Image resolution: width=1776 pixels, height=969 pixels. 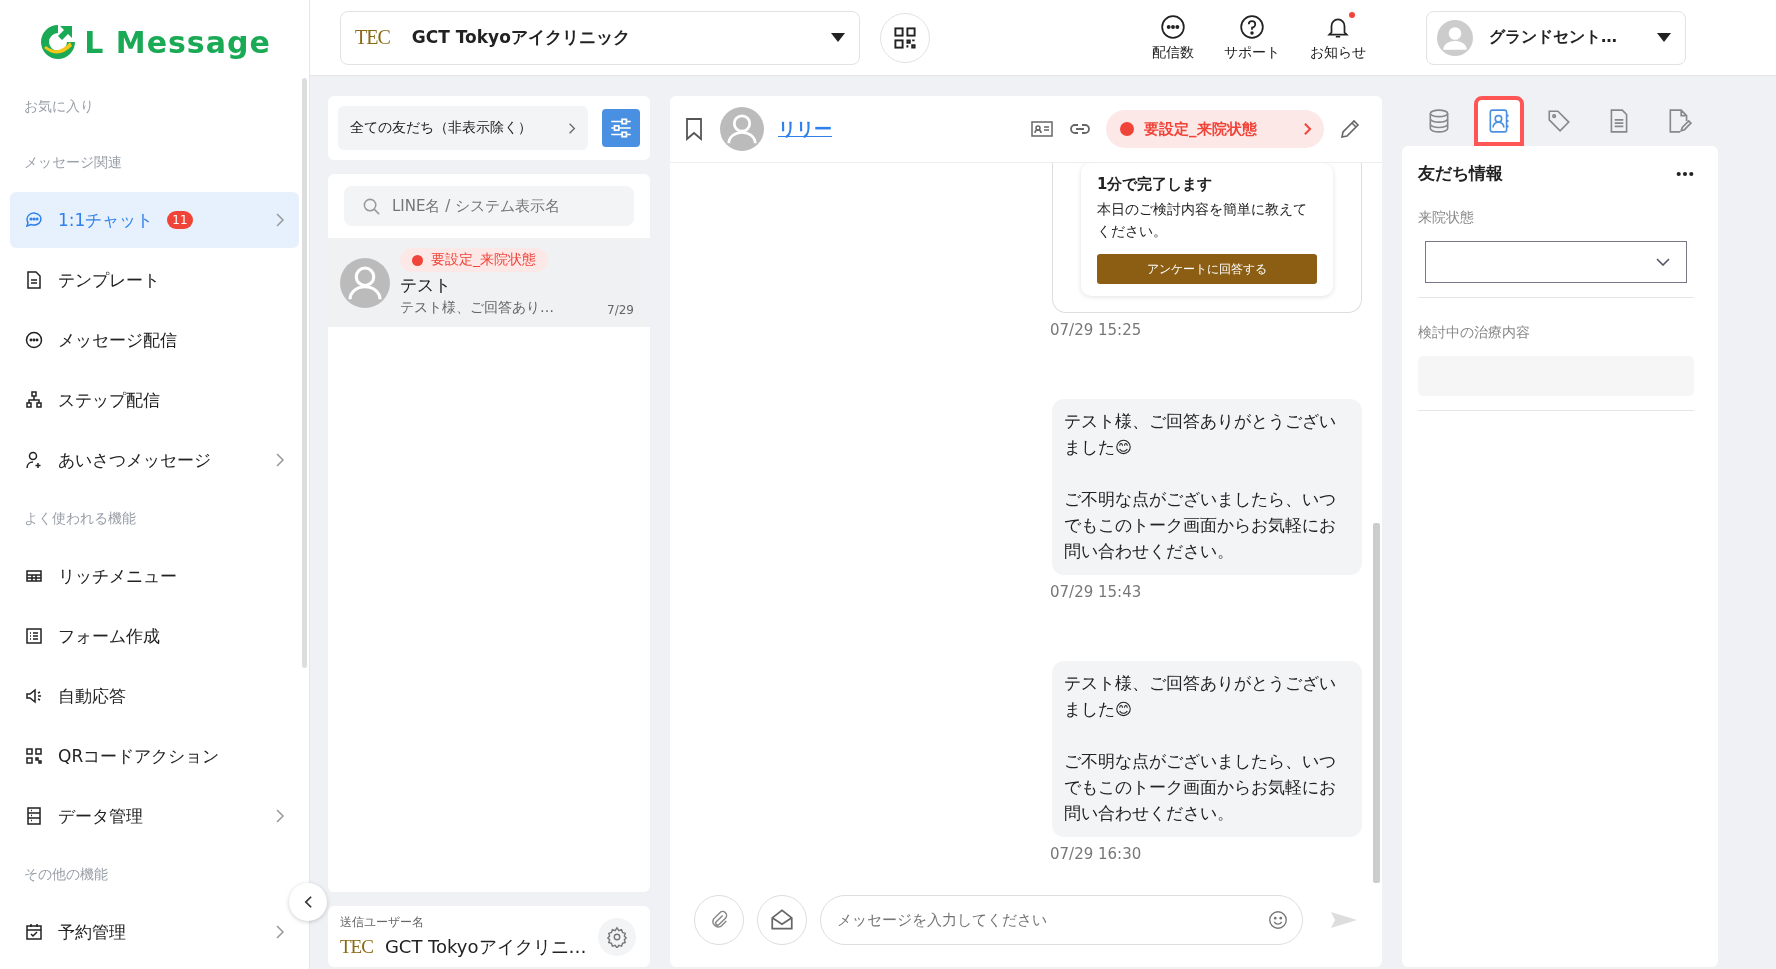 I want to click on section-label: よく使われる機能, so click(x=80, y=518).